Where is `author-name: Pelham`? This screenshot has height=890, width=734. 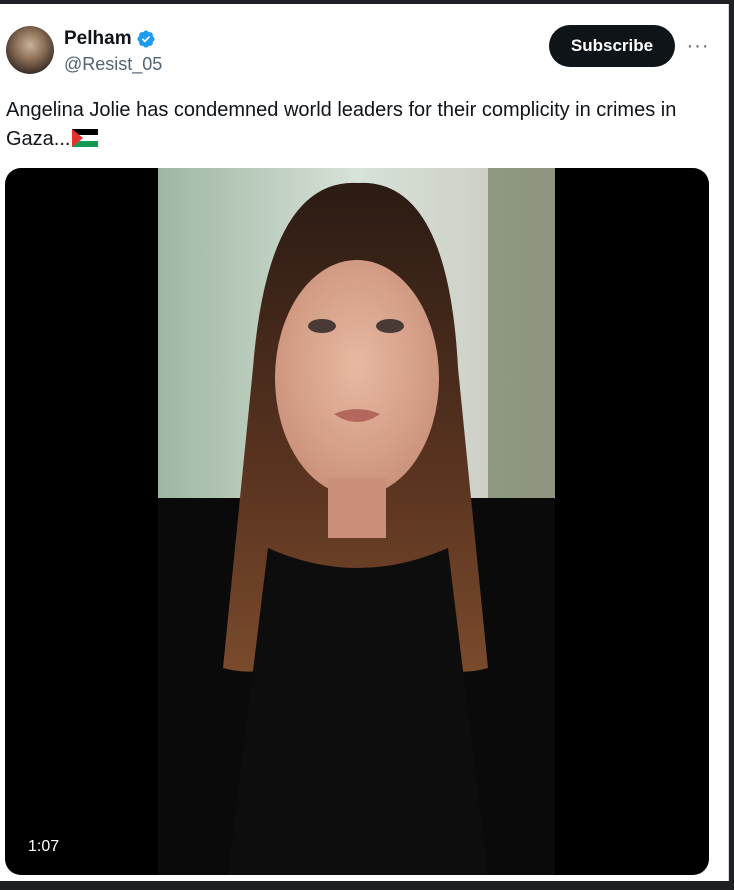
author-name: Pelham is located at coordinates (98, 39).